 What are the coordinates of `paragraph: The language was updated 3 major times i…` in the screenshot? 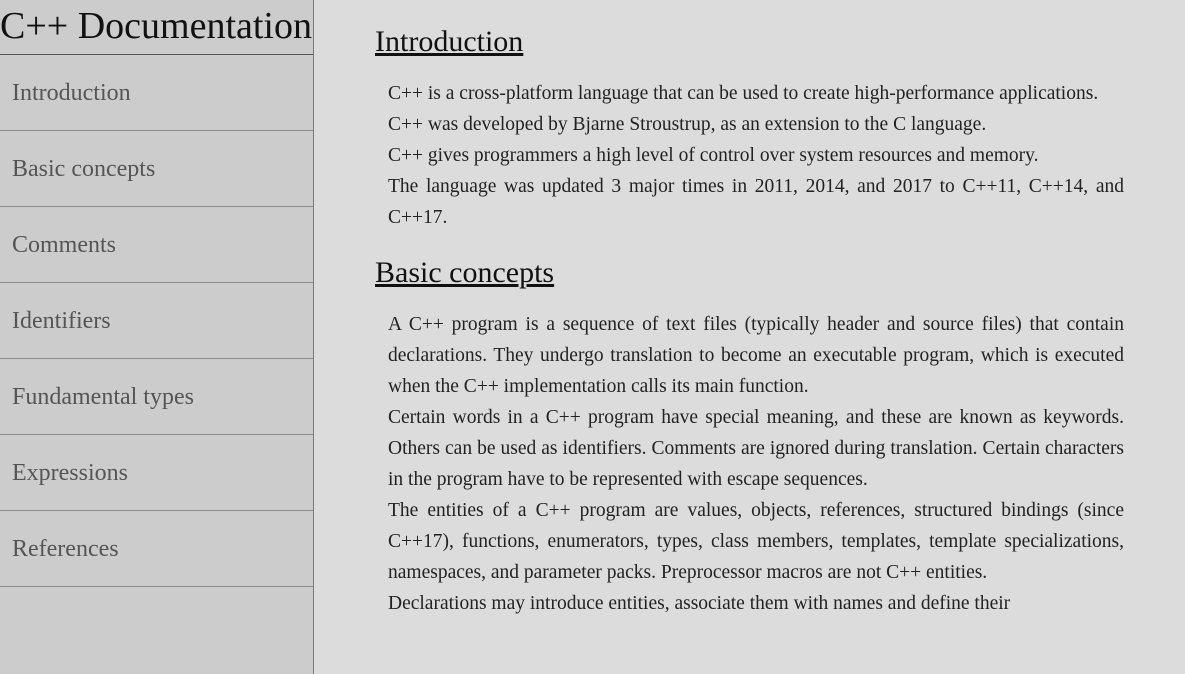 It's located at (756, 202).